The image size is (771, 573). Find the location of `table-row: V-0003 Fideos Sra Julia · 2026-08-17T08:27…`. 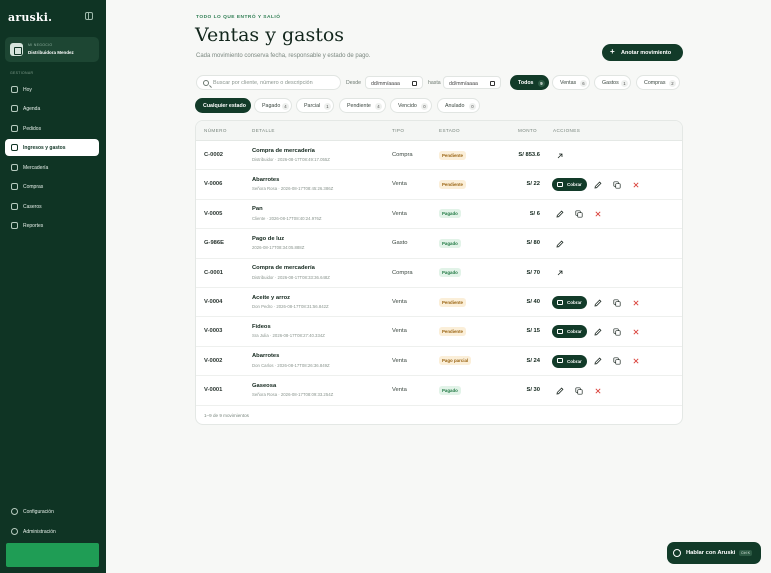

table-row: V-0003 Fideos Sra Julia · 2026-08-17T08:27… is located at coordinates (439, 332).